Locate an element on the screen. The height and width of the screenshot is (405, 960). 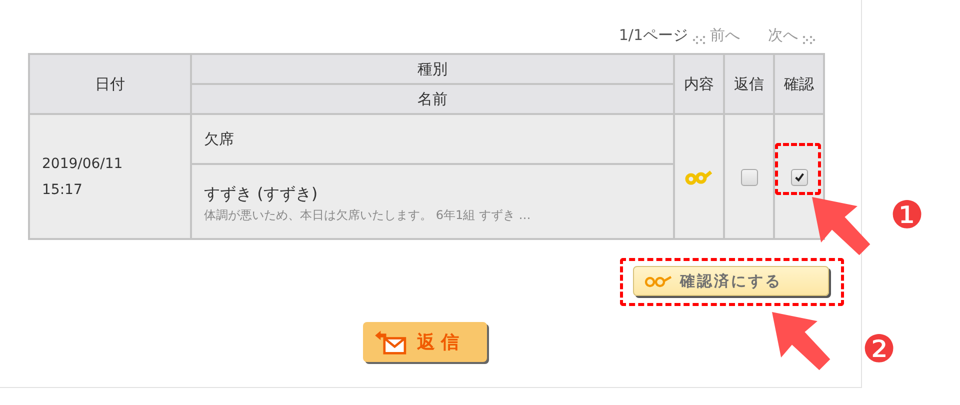
previous-icon is located at coordinates (699, 40).